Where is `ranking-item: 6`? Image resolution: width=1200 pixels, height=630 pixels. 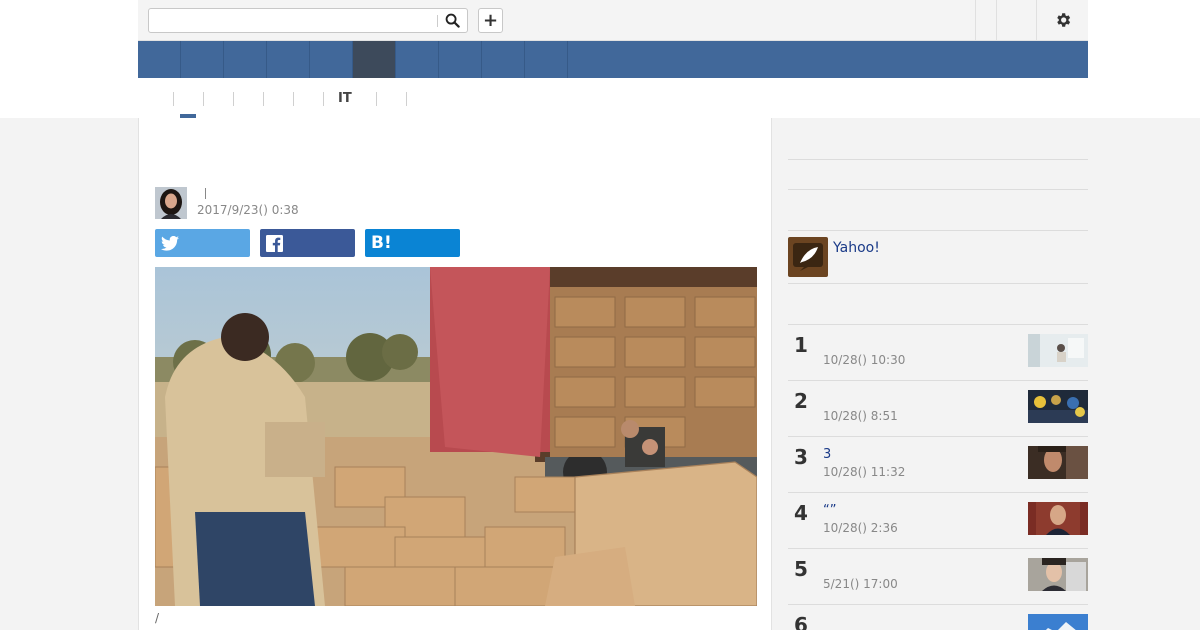 ranking-item: 6 is located at coordinates (938, 617).